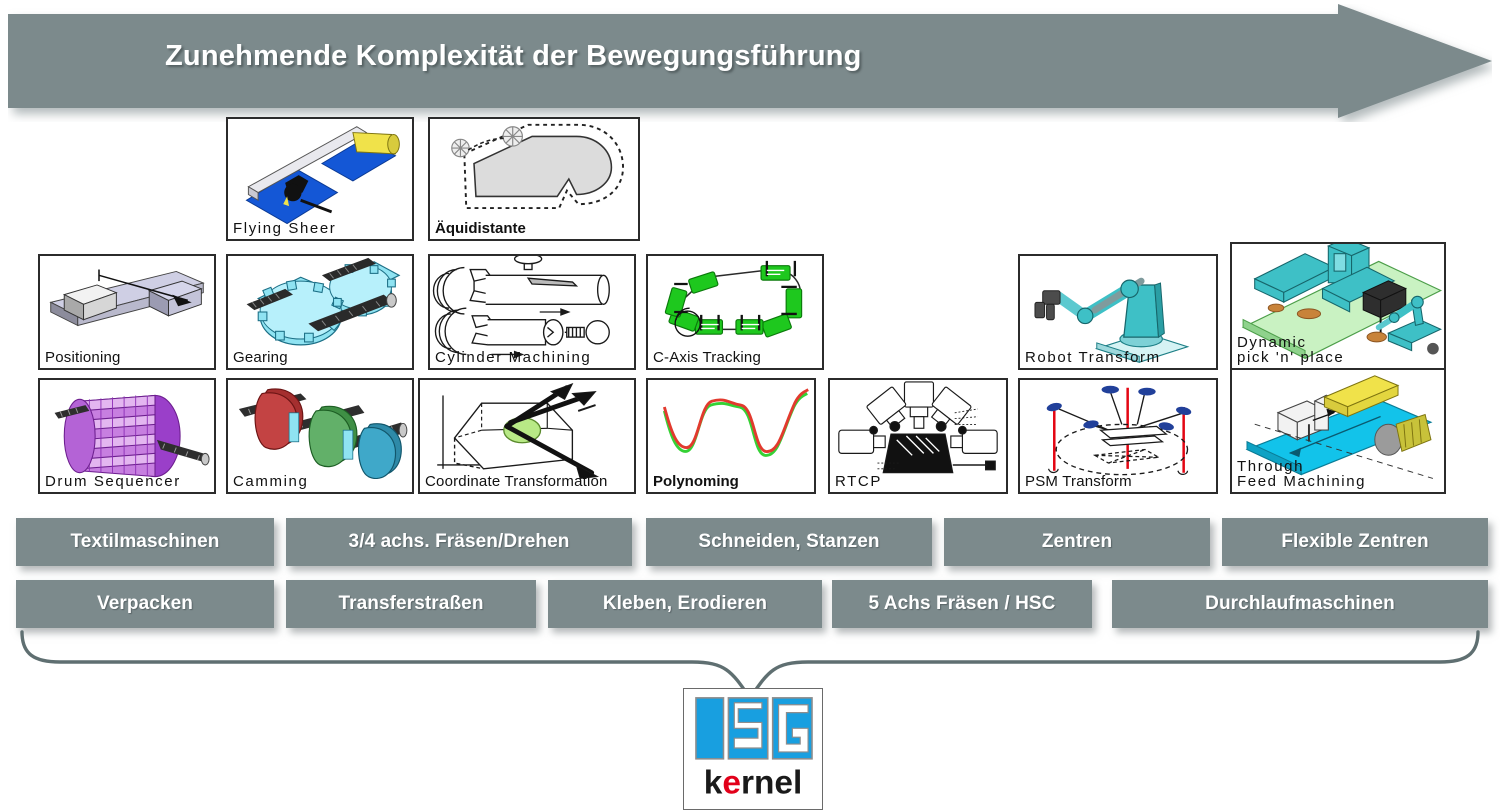  What do you see at coordinates (1118, 312) in the screenshot?
I see `panel-robot-transform: Robot Transform` at bounding box center [1118, 312].